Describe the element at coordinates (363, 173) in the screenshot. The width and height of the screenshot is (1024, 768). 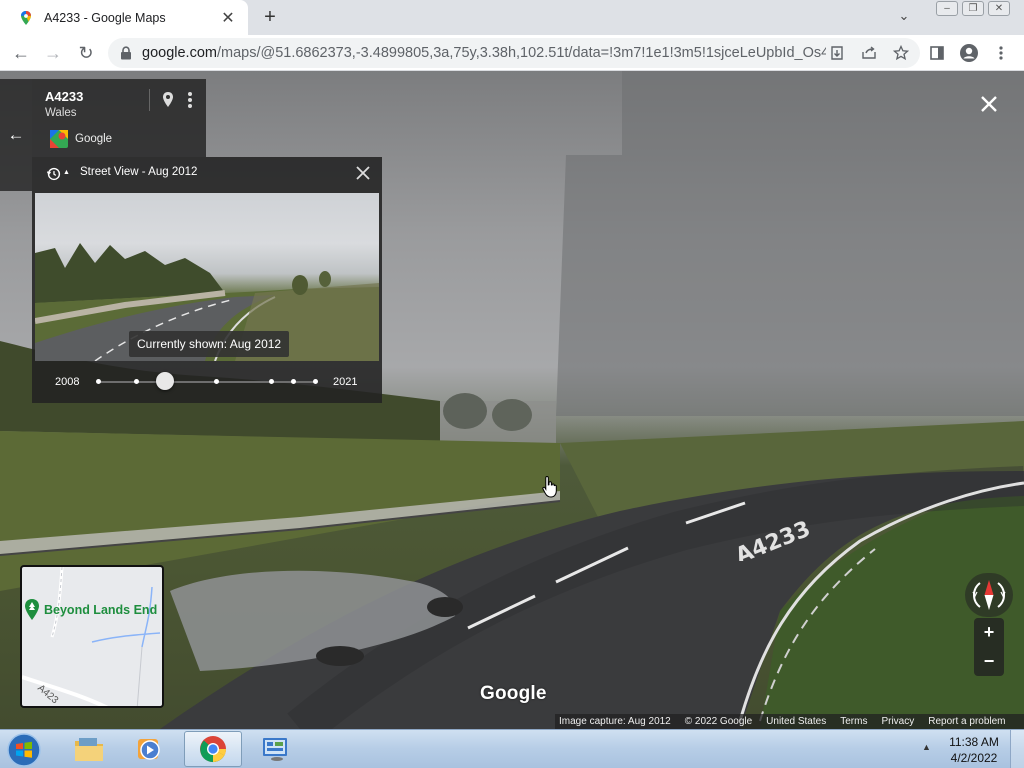
I see `close-icon` at that location.